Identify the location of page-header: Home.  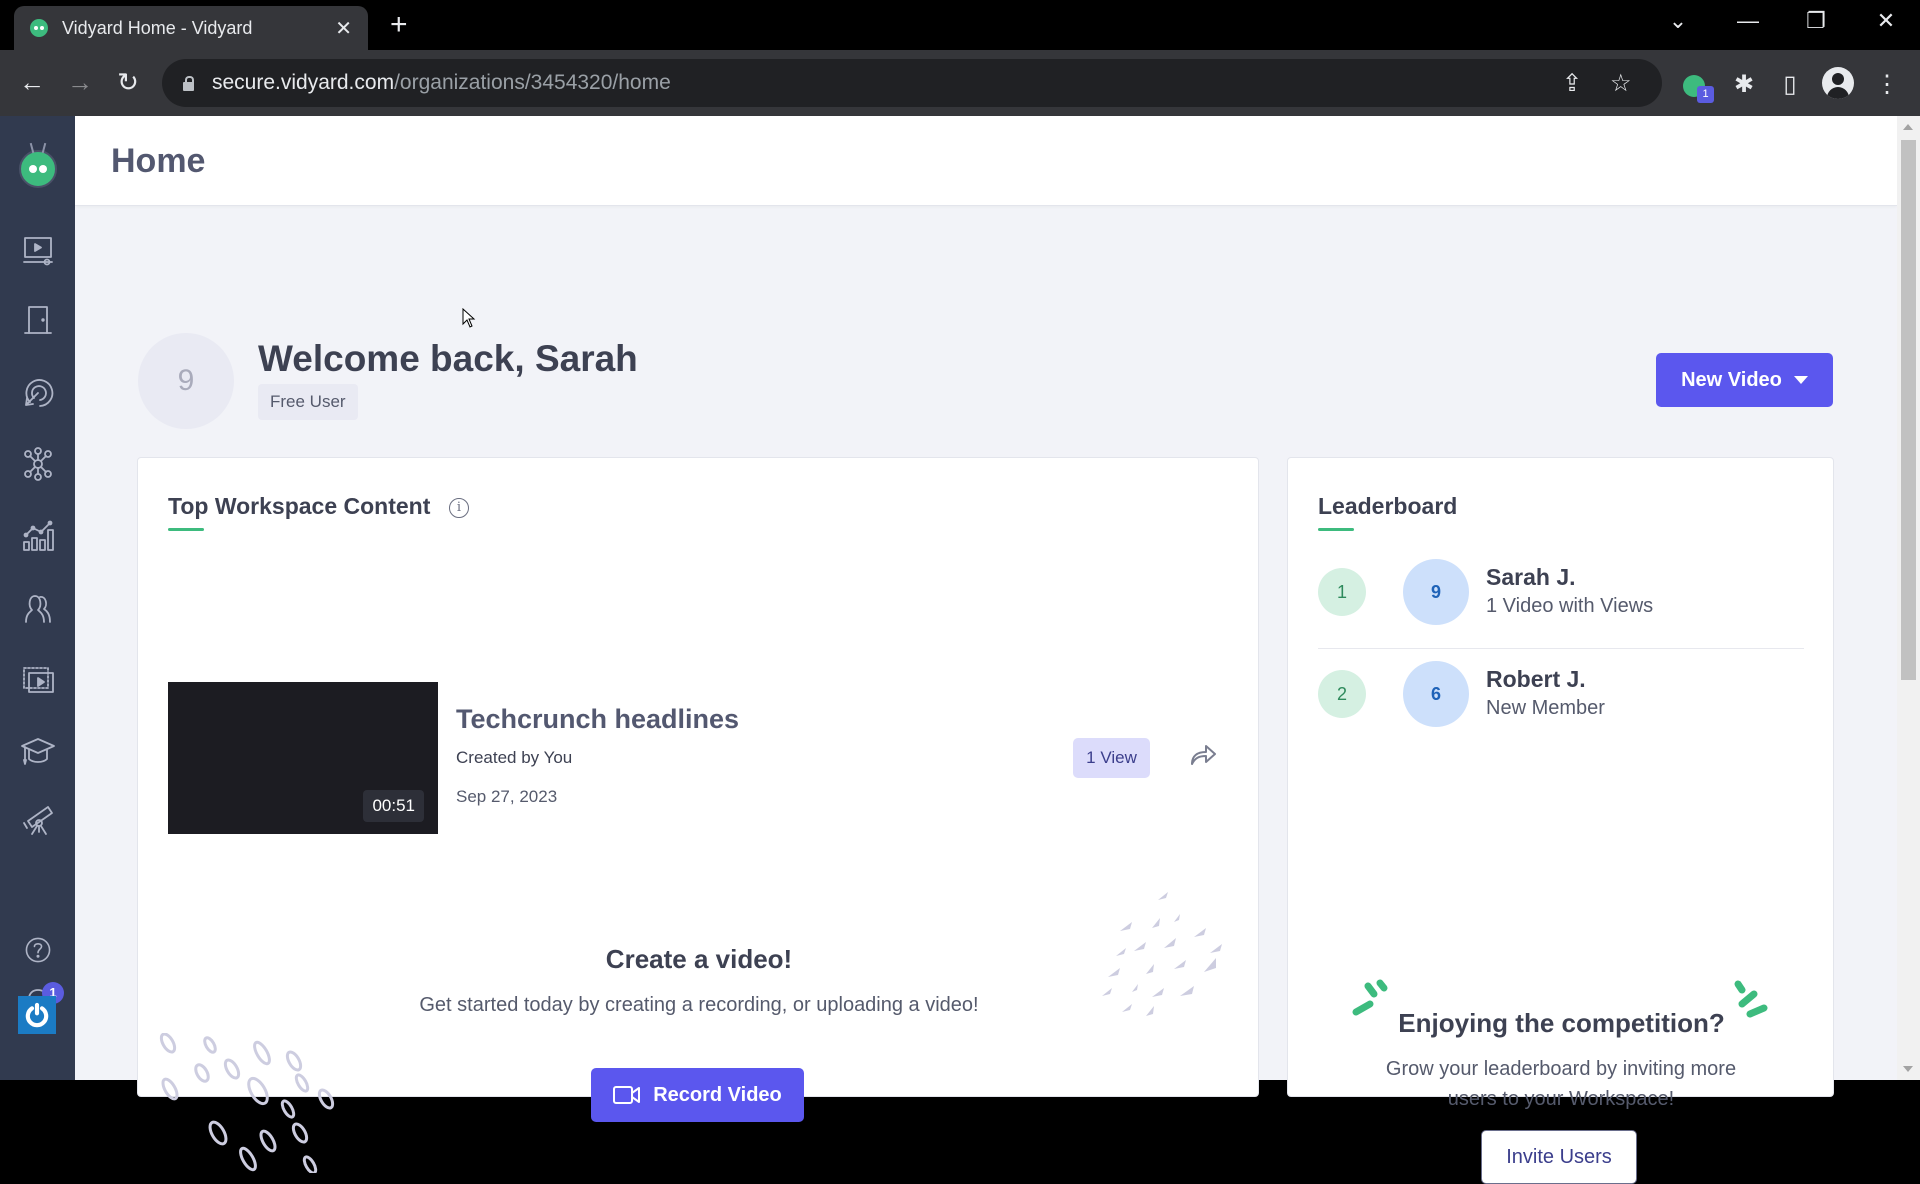
(986, 161).